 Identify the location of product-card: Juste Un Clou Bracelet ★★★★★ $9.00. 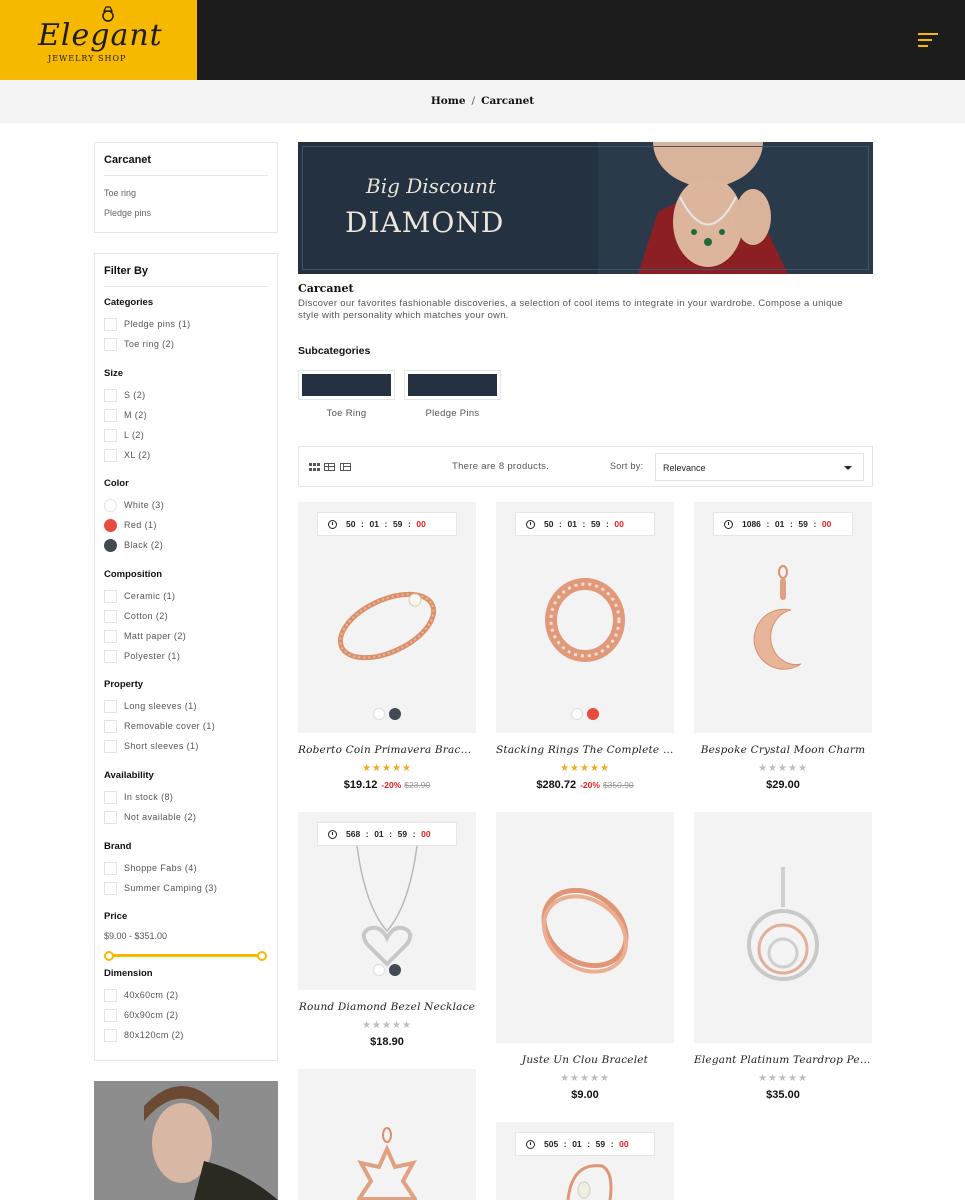
(585, 962).